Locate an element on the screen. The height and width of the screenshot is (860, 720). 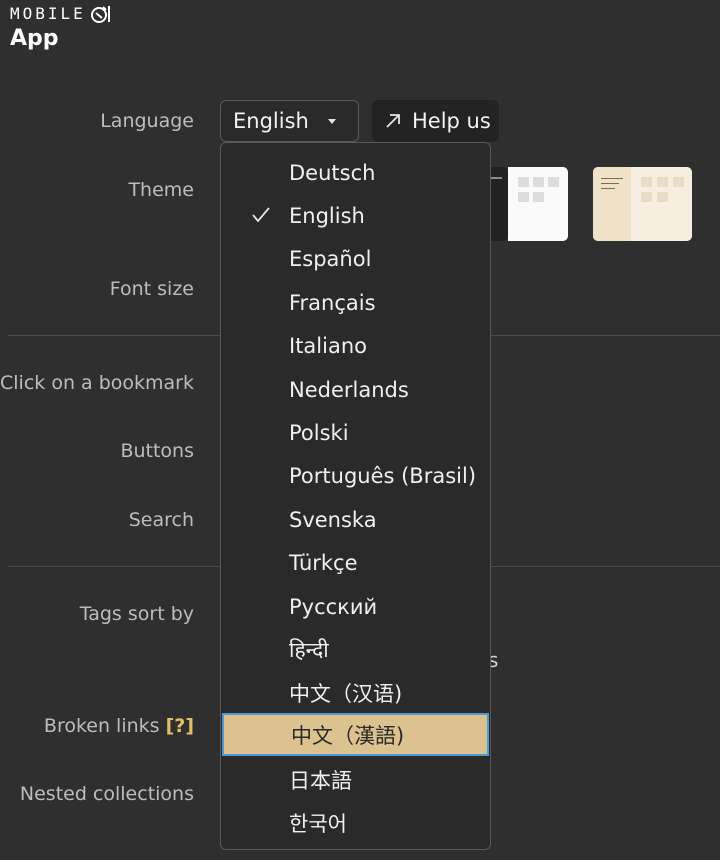
logo: MOBILE is located at coordinates (61, 14).